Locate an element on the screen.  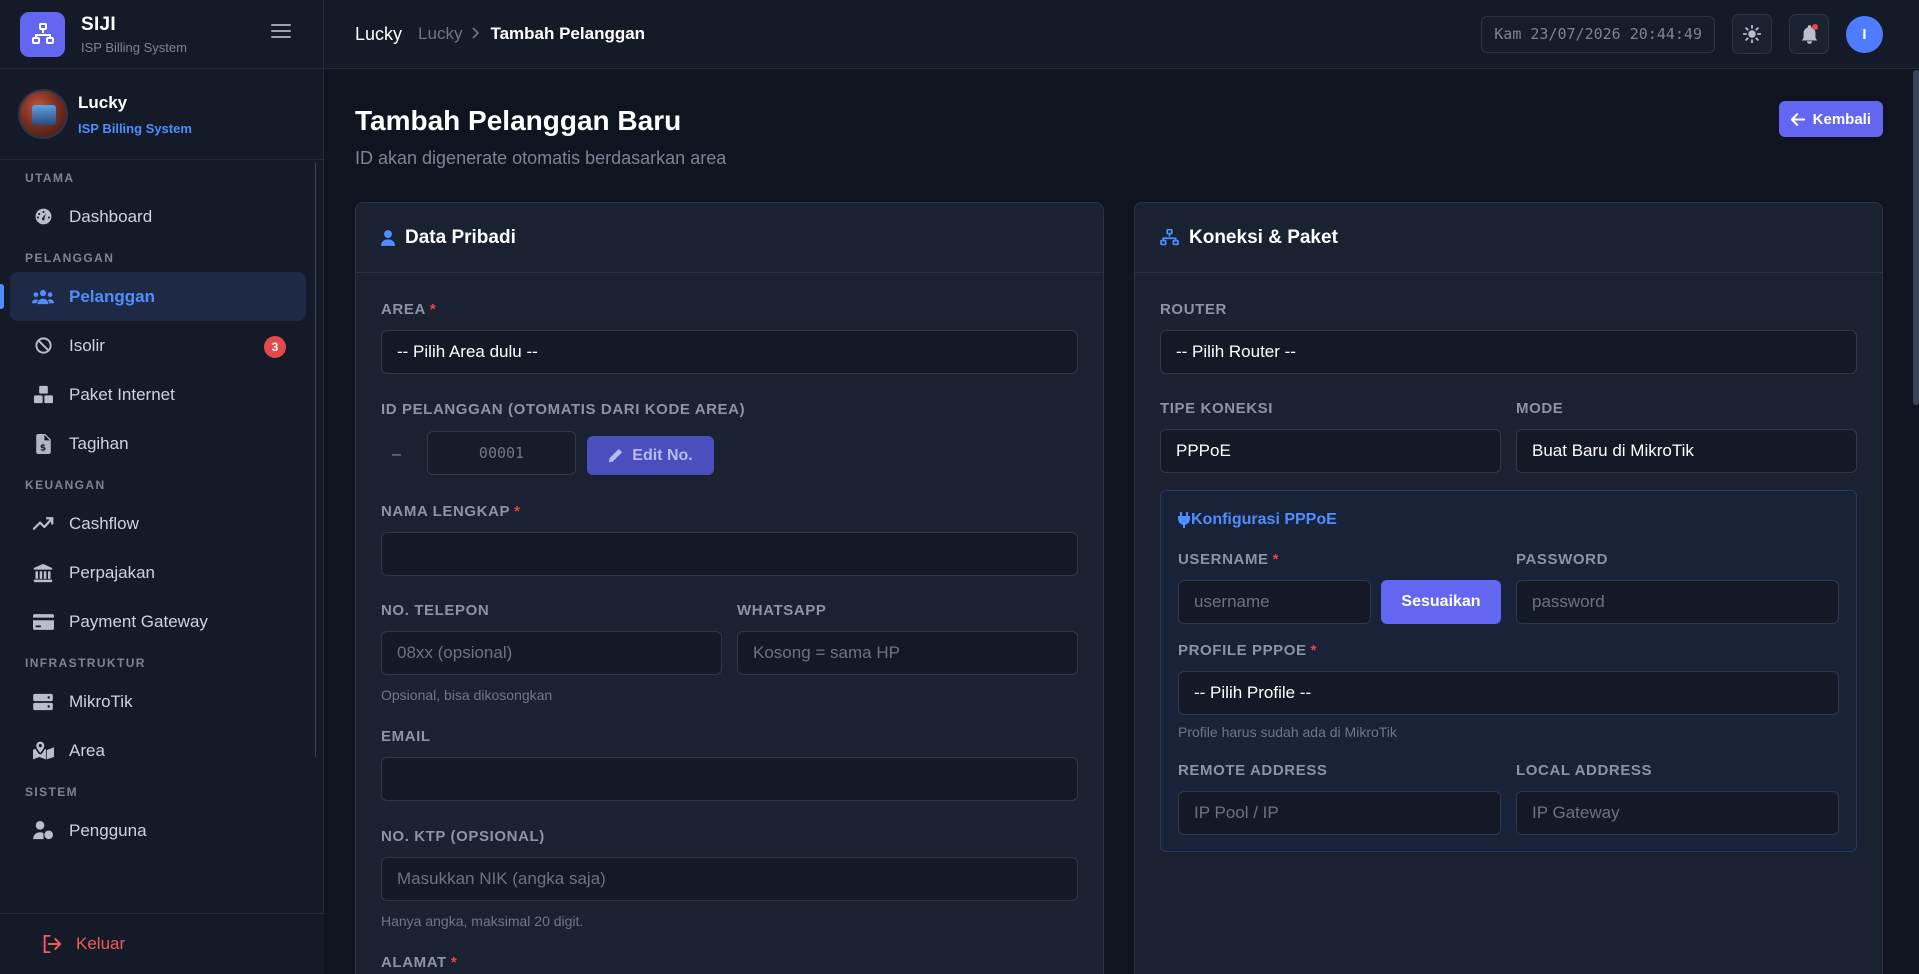
whatsapp-input: Kosong = sama HP is located at coordinates (907, 653).